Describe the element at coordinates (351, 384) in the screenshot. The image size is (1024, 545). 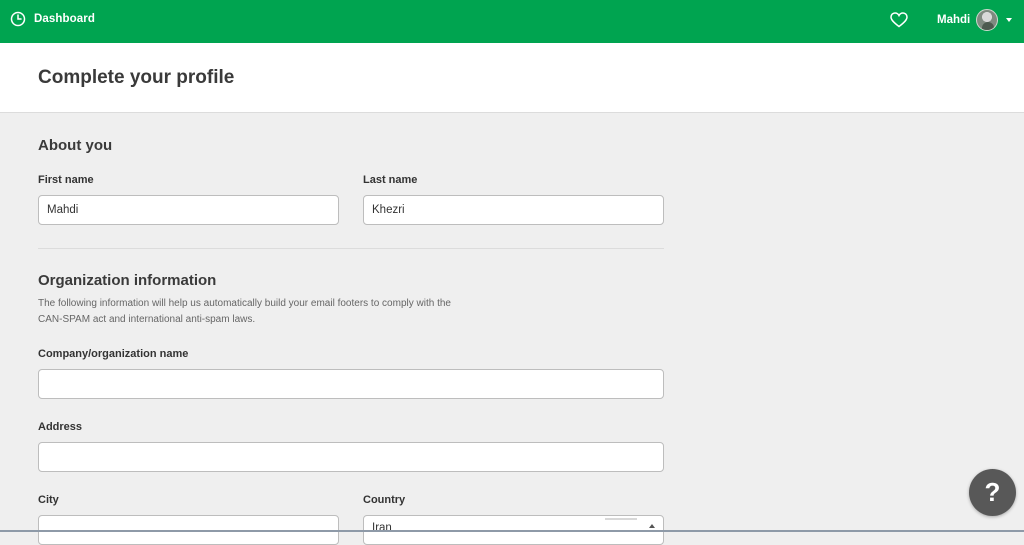
I see `company-name-field` at that location.